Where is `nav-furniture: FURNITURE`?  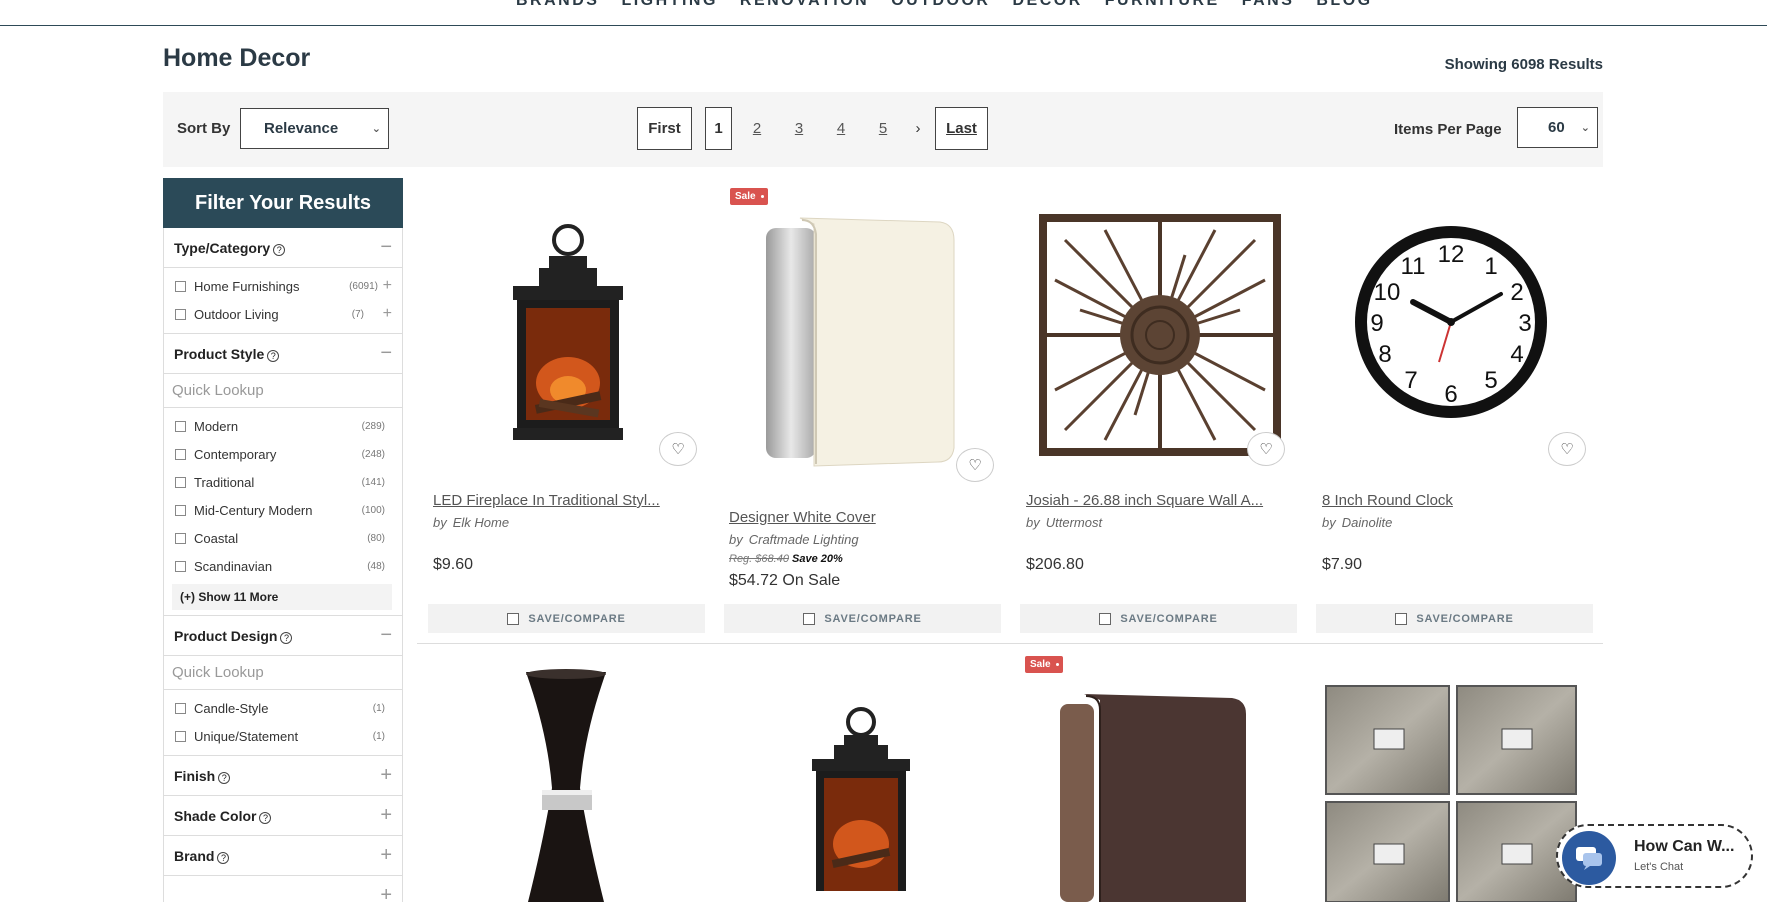
nav-furniture: FURNITURE is located at coordinates (1162, 5).